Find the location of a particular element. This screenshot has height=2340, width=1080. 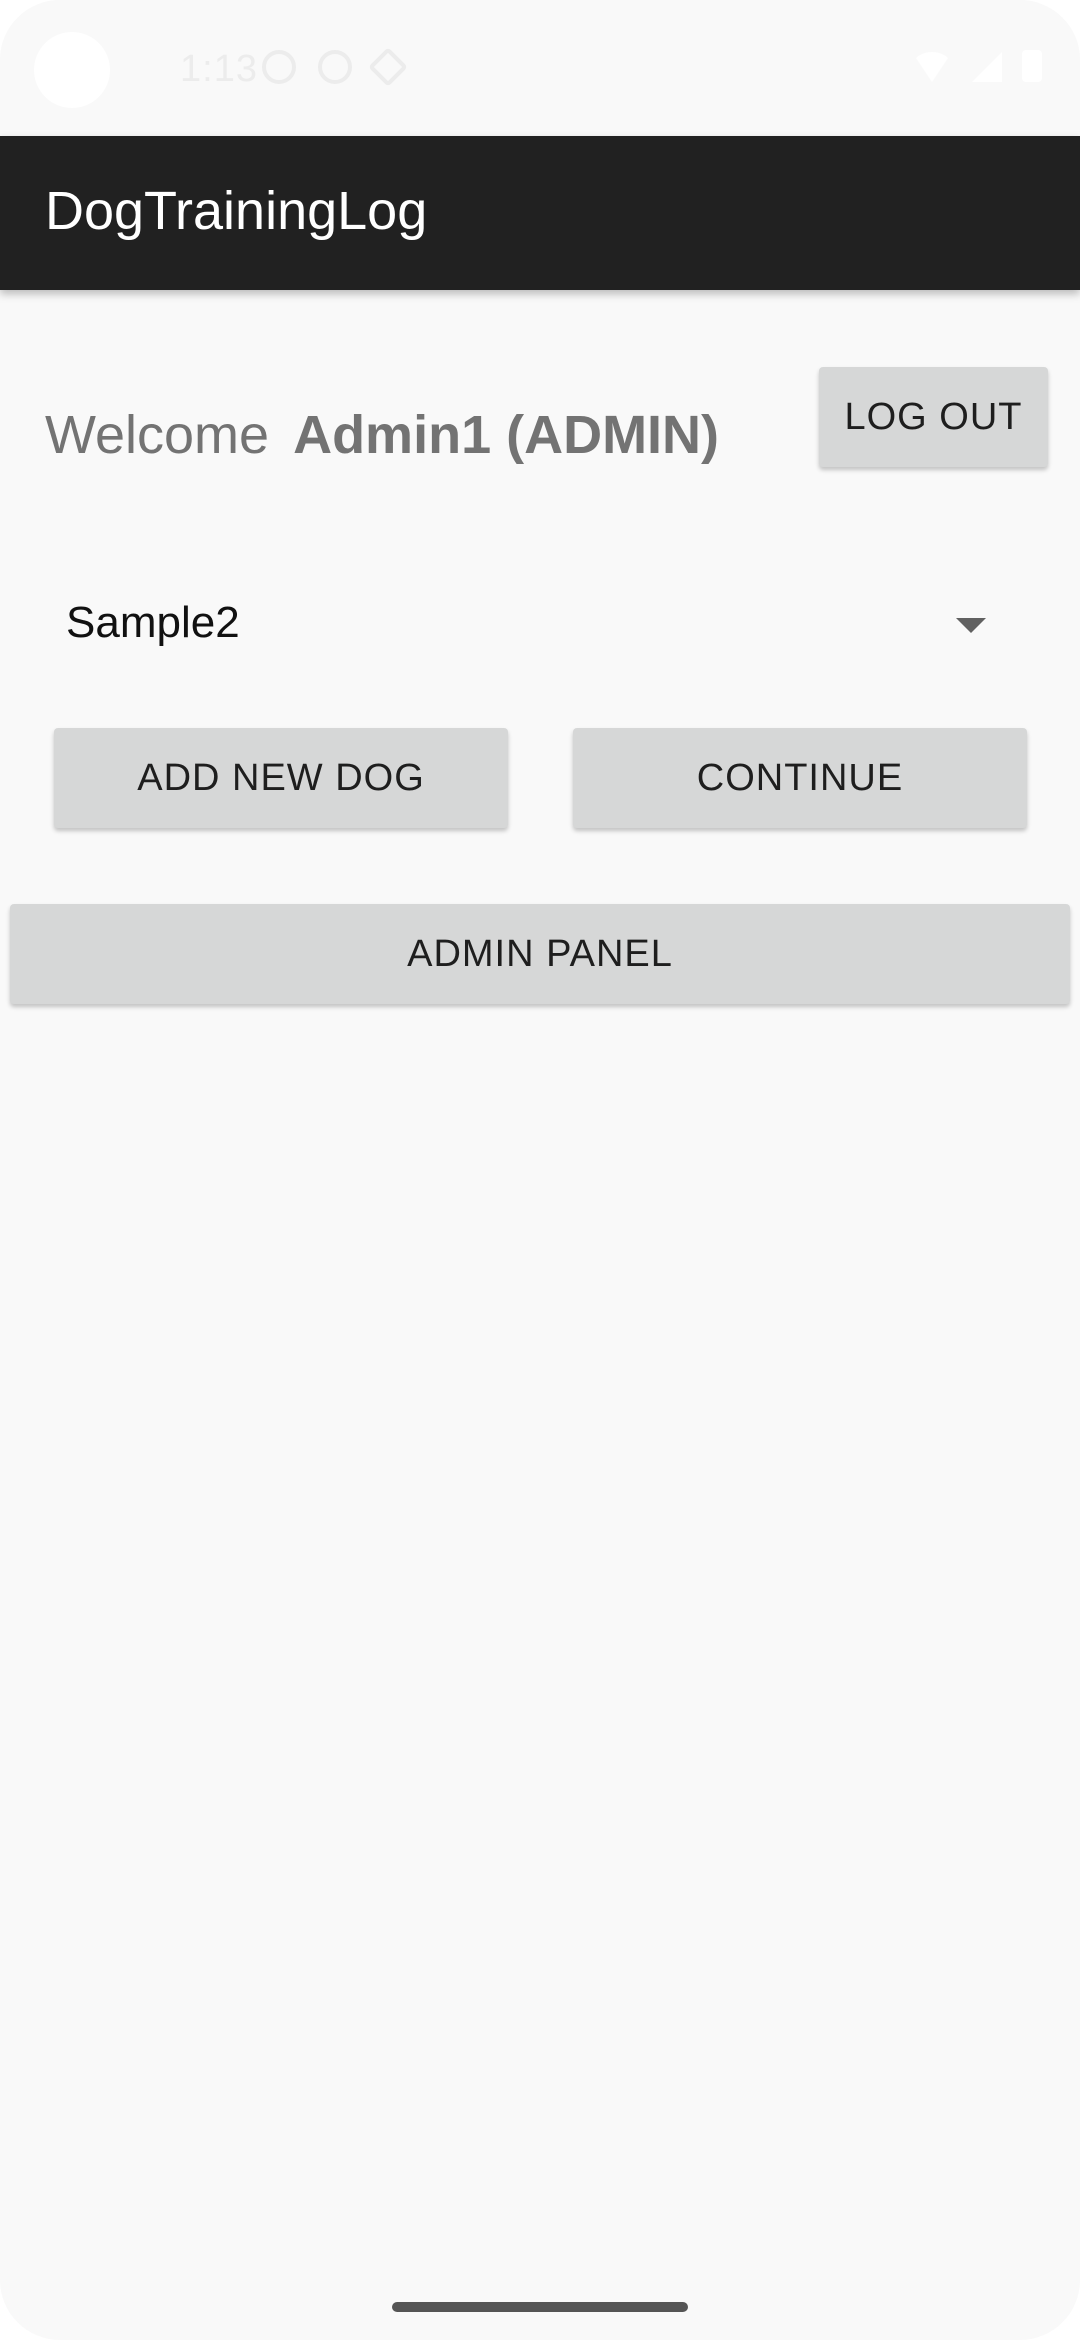

status-icons-left is located at coordinates (335, 67).